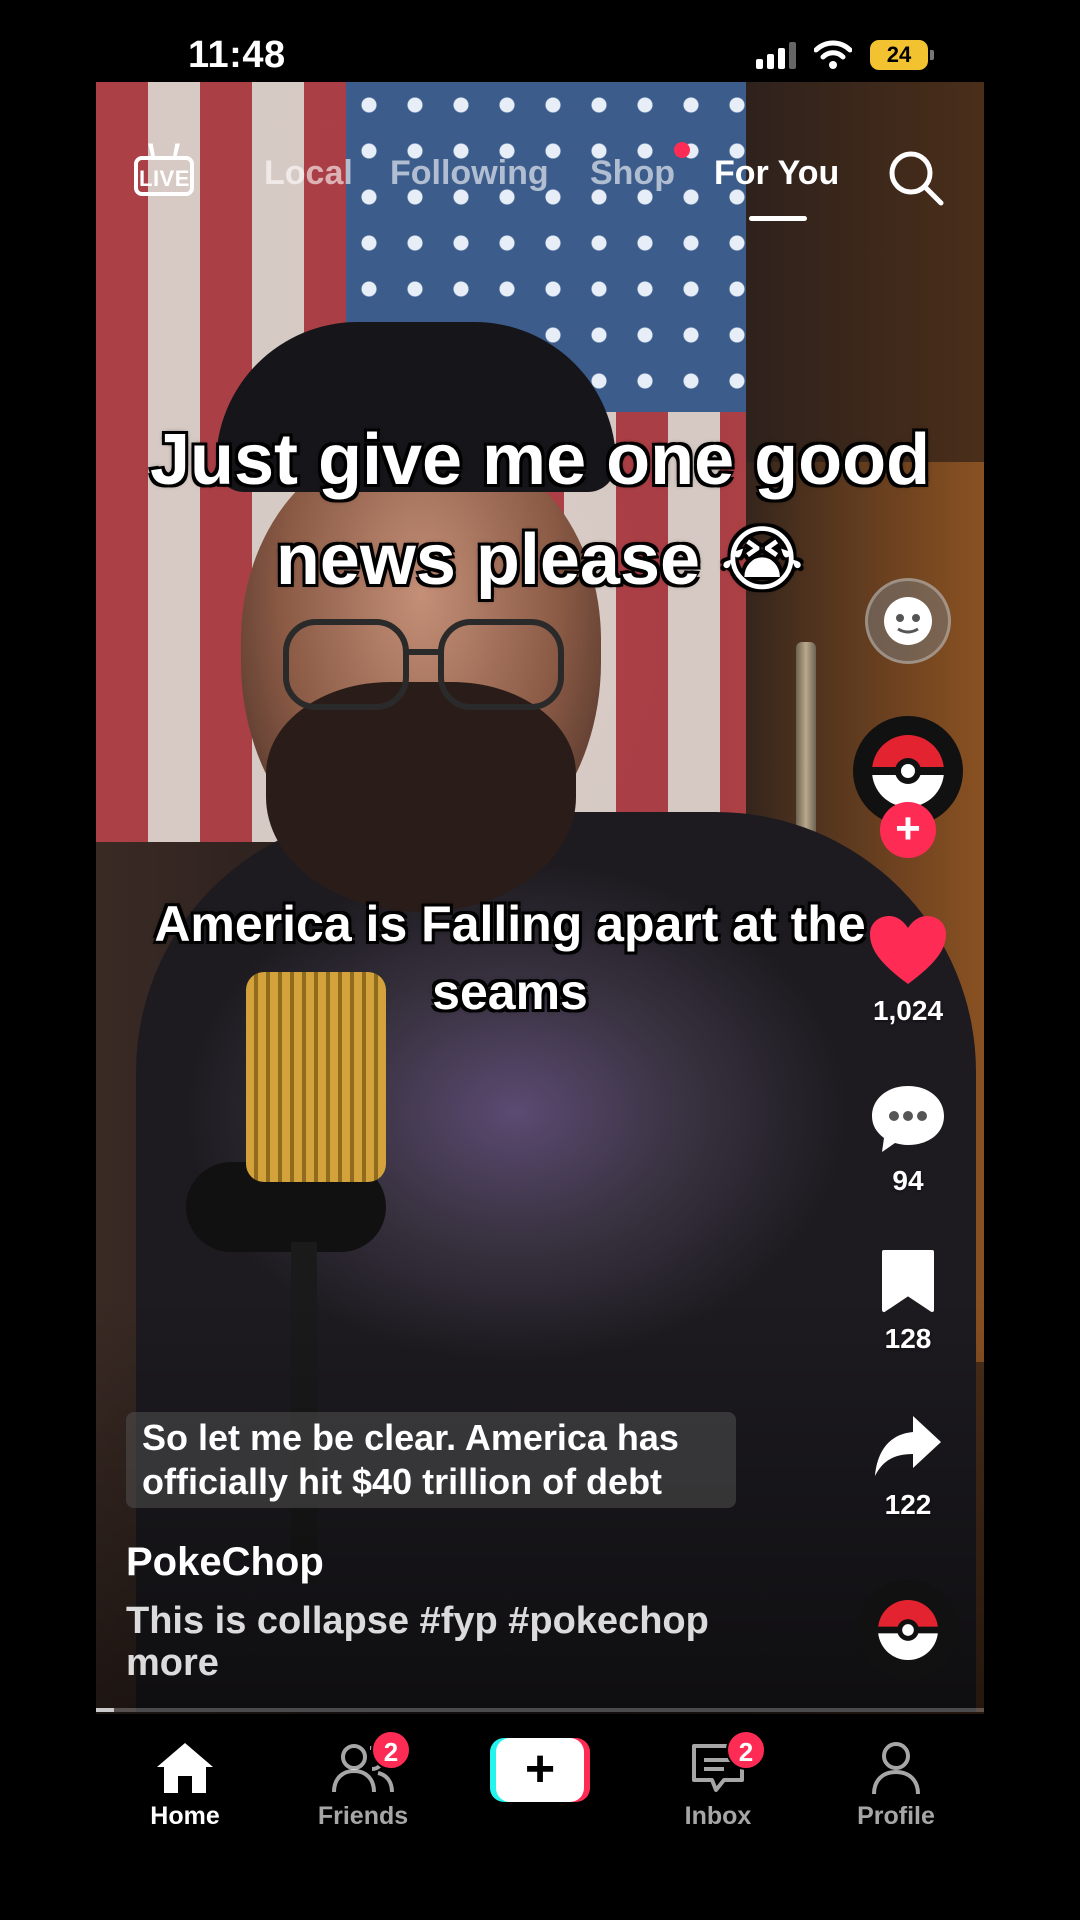 The height and width of the screenshot is (1920, 1080). What do you see at coordinates (896, 1816) in the screenshot?
I see `tab-profile-label: Profile` at bounding box center [896, 1816].